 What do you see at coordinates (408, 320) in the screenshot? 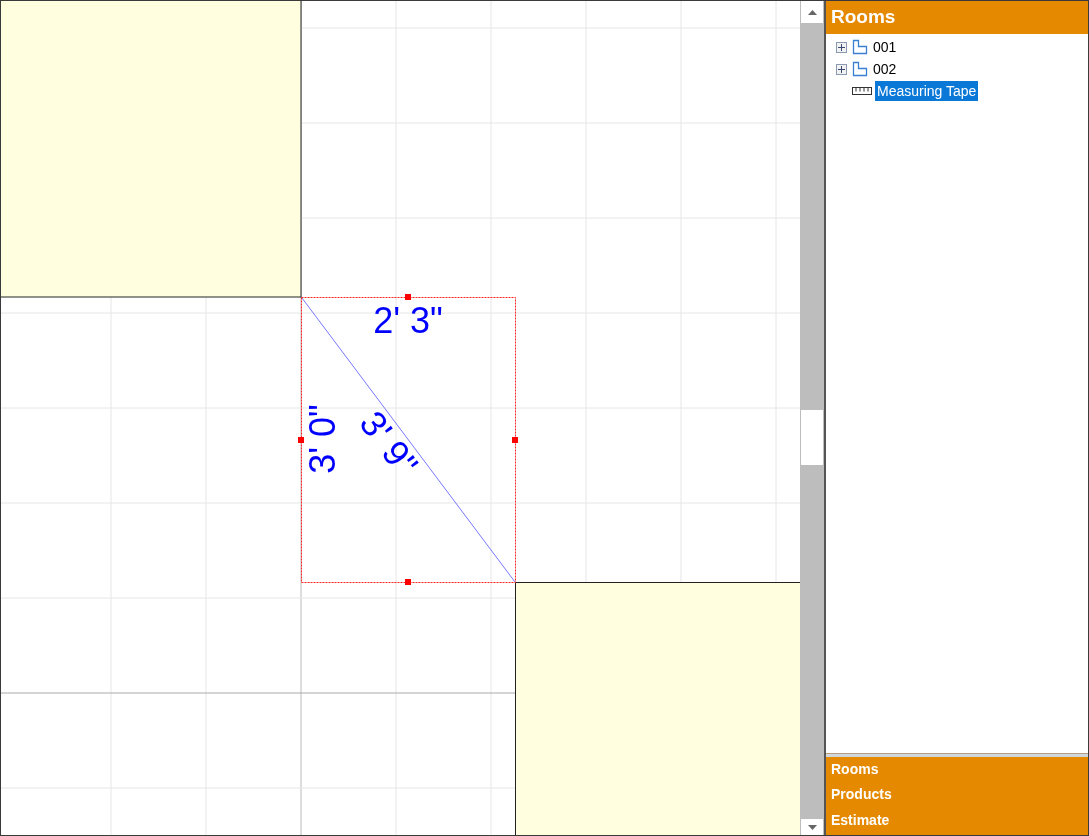
I see `width-dimension: 2' 3"` at bounding box center [408, 320].